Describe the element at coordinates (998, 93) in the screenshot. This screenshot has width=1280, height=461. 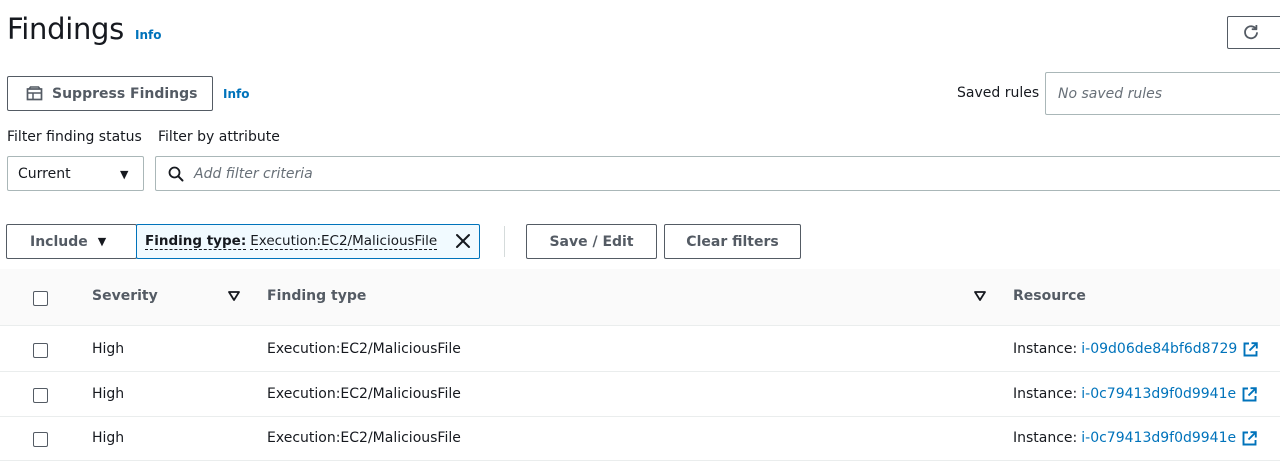
I see `saved-rules-label: Saved rules` at that location.